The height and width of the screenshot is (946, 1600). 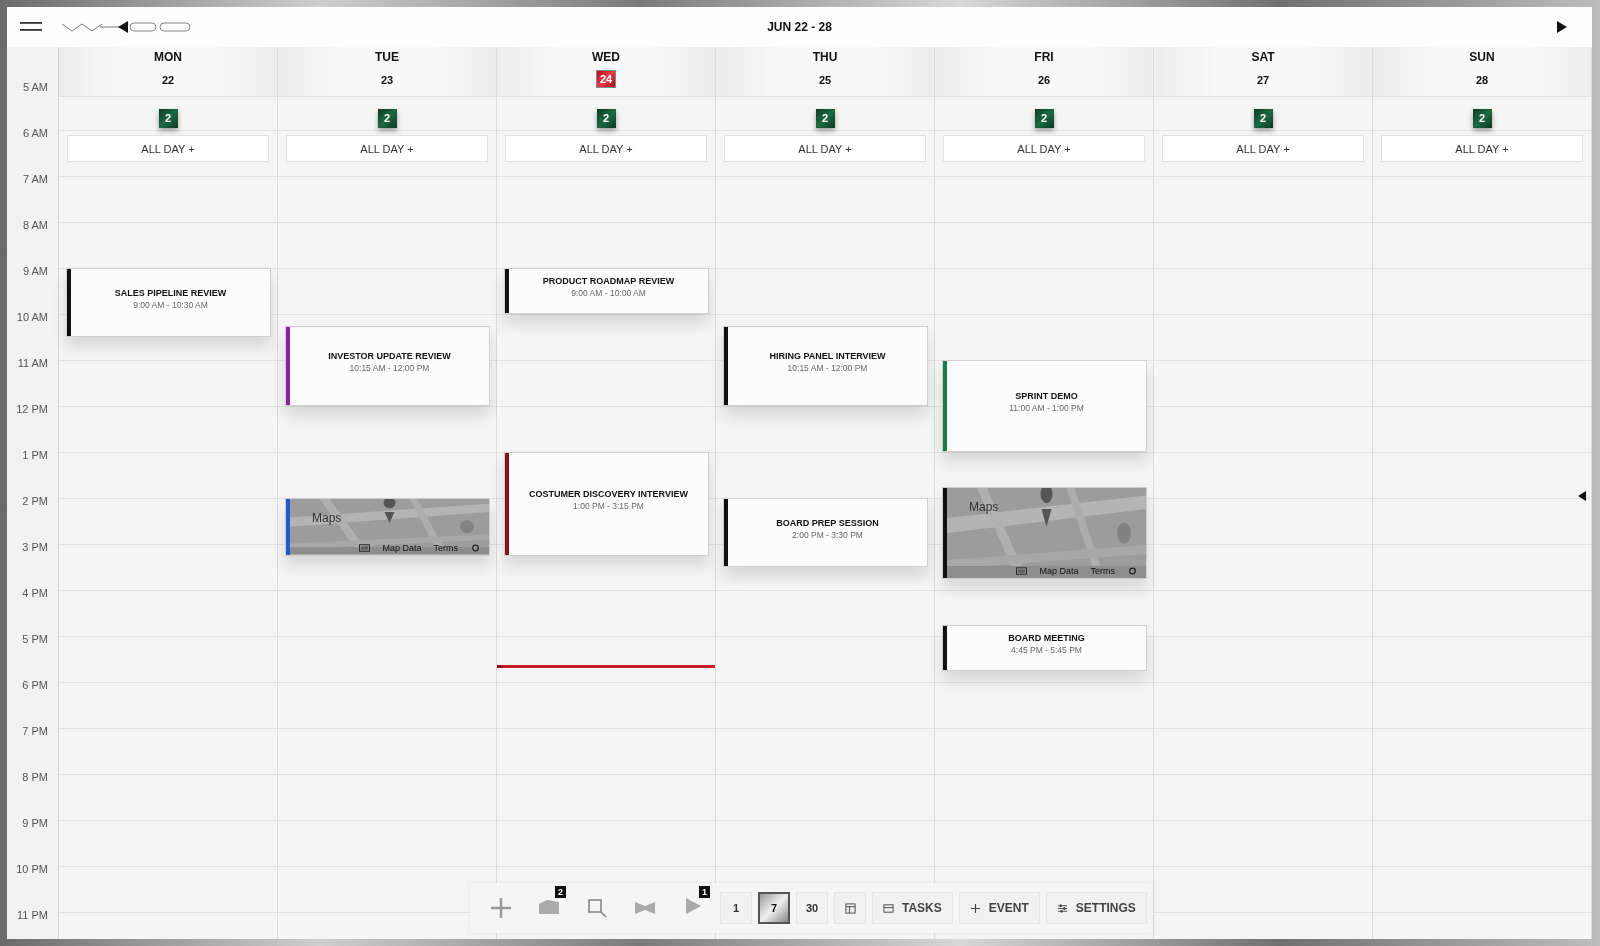 What do you see at coordinates (1044, 57) in the screenshot?
I see `day-name: FRI` at bounding box center [1044, 57].